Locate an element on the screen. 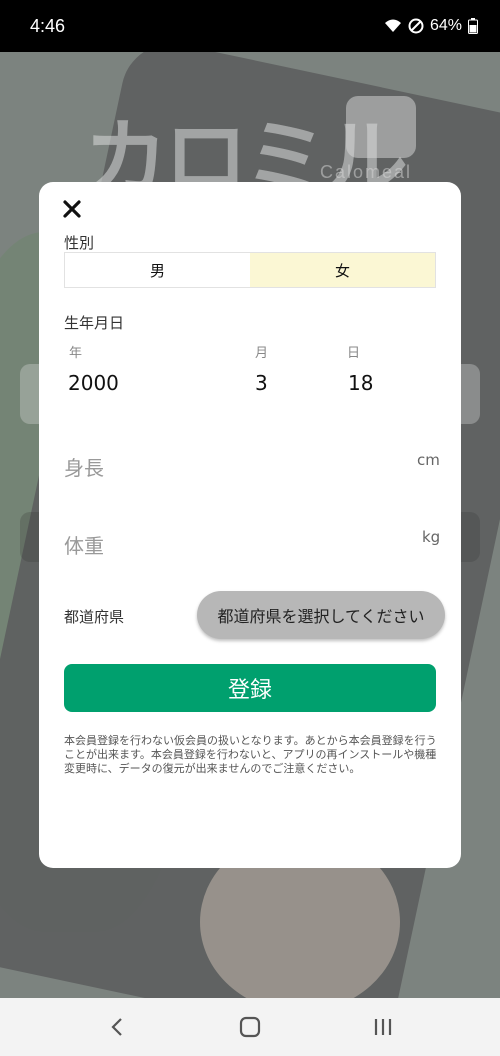  recent-apps-icon is located at coordinates (383, 1027).